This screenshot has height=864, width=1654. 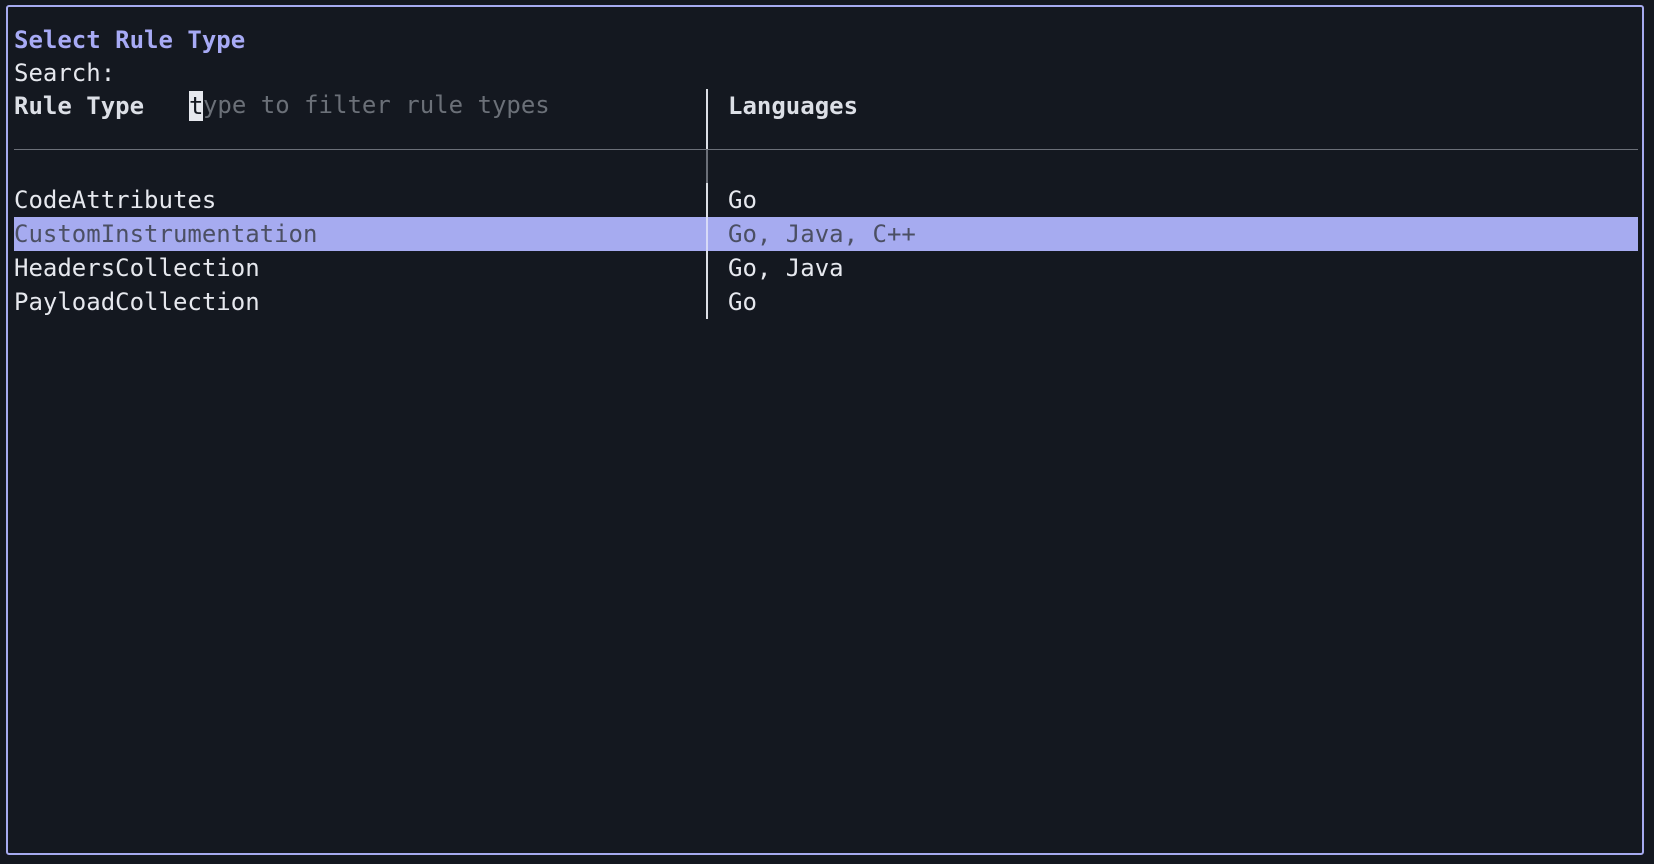 What do you see at coordinates (822, 234) in the screenshot?
I see `languages-cell: Go, Java, C++` at bounding box center [822, 234].